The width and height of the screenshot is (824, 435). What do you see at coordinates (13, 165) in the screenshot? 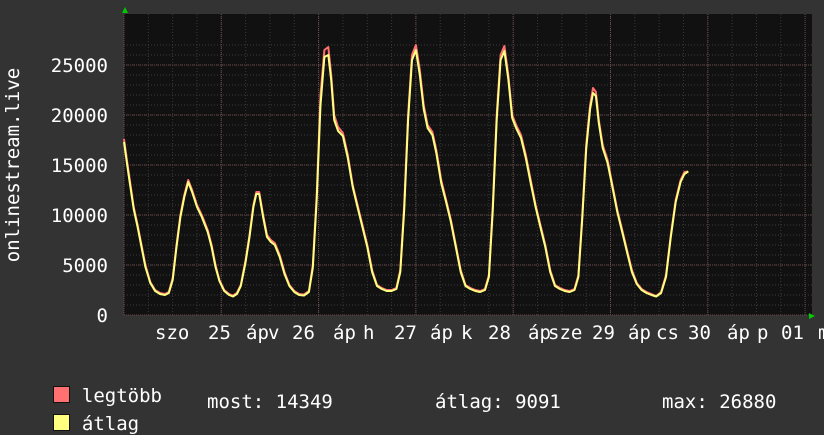
I see `y-axis-label: onlinestream.live` at bounding box center [13, 165].